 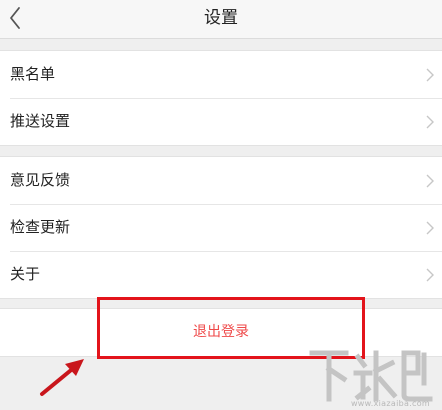 I want to click on row-label: 黑名单, so click(x=33, y=74).